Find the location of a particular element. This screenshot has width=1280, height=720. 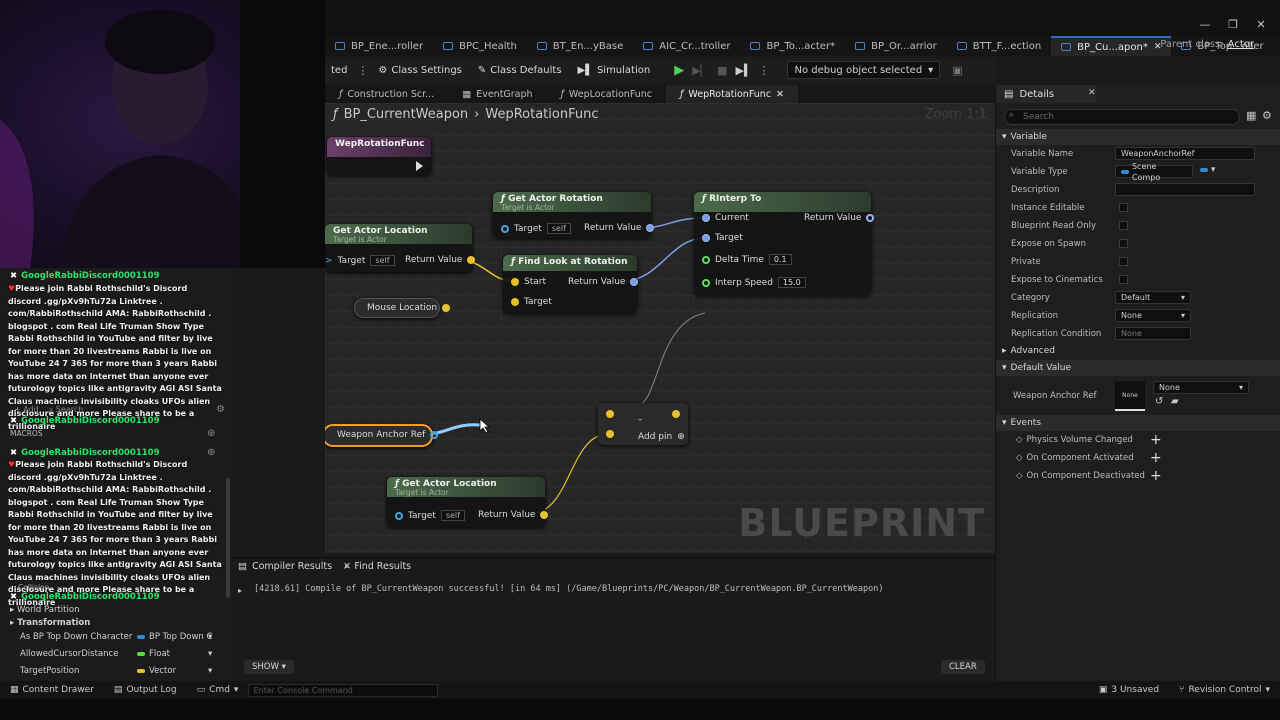

panel-search-input: ⌕ Search is located at coordinates (66, 410).